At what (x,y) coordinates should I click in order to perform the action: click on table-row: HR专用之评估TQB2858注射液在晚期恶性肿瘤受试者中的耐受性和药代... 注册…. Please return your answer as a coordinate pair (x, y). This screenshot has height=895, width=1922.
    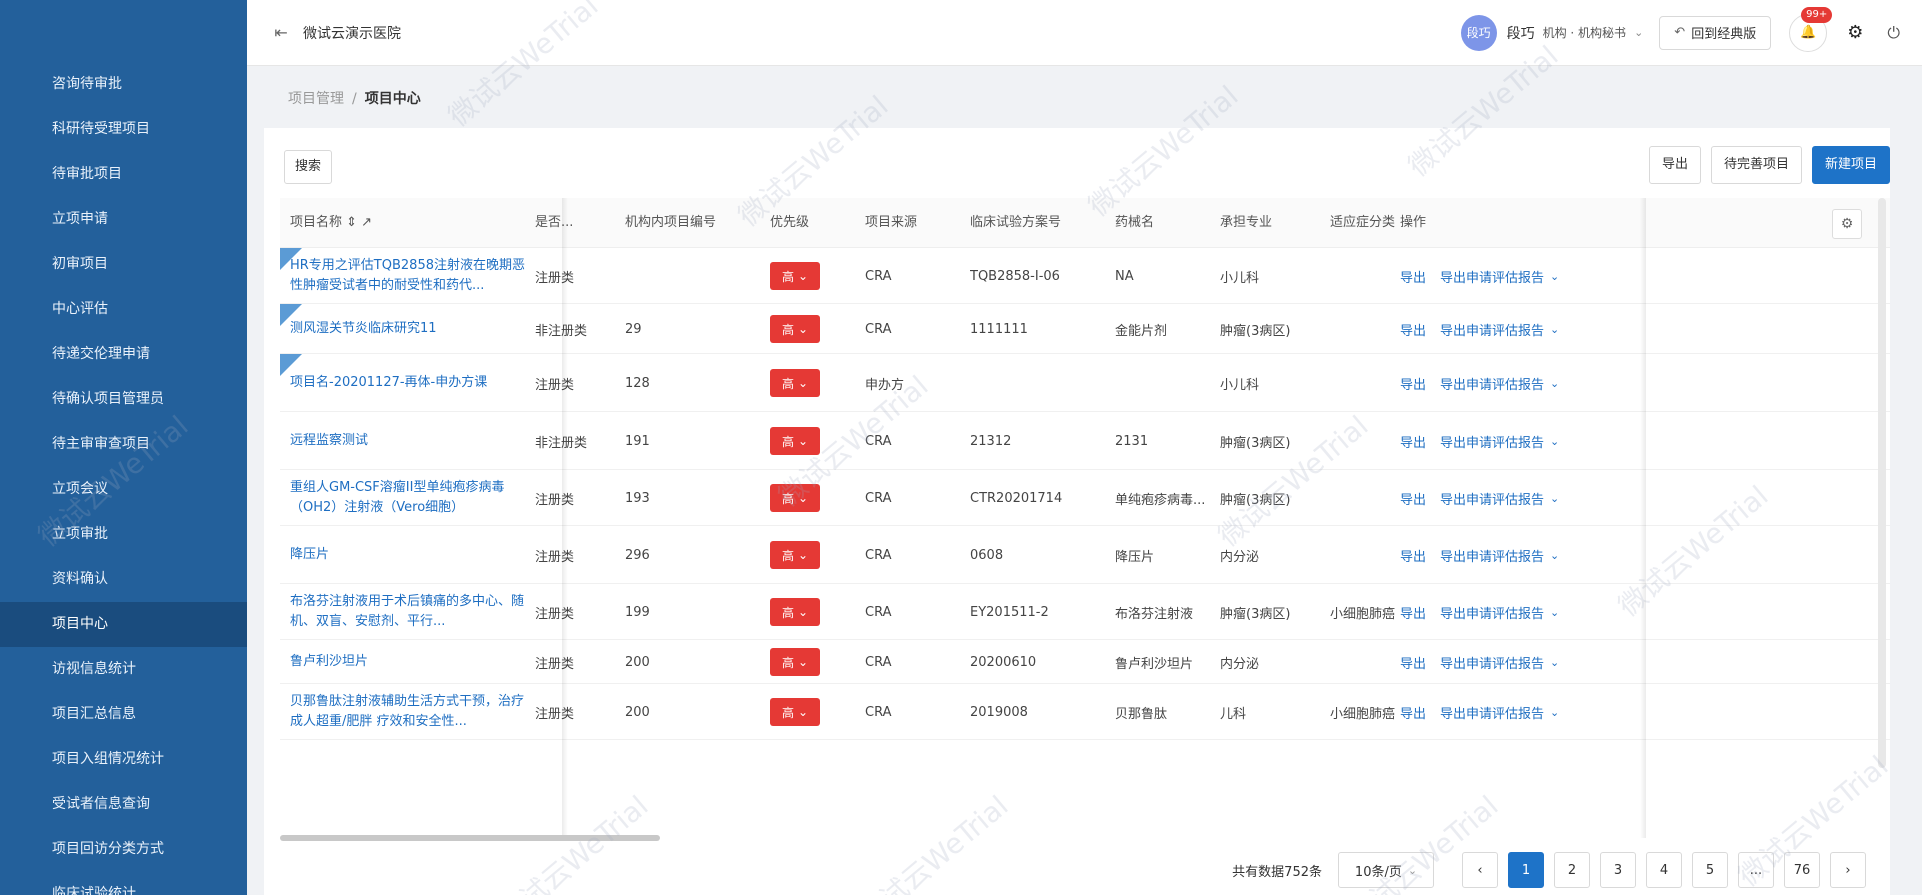
    Looking at the image, I should click on (1085, 276).